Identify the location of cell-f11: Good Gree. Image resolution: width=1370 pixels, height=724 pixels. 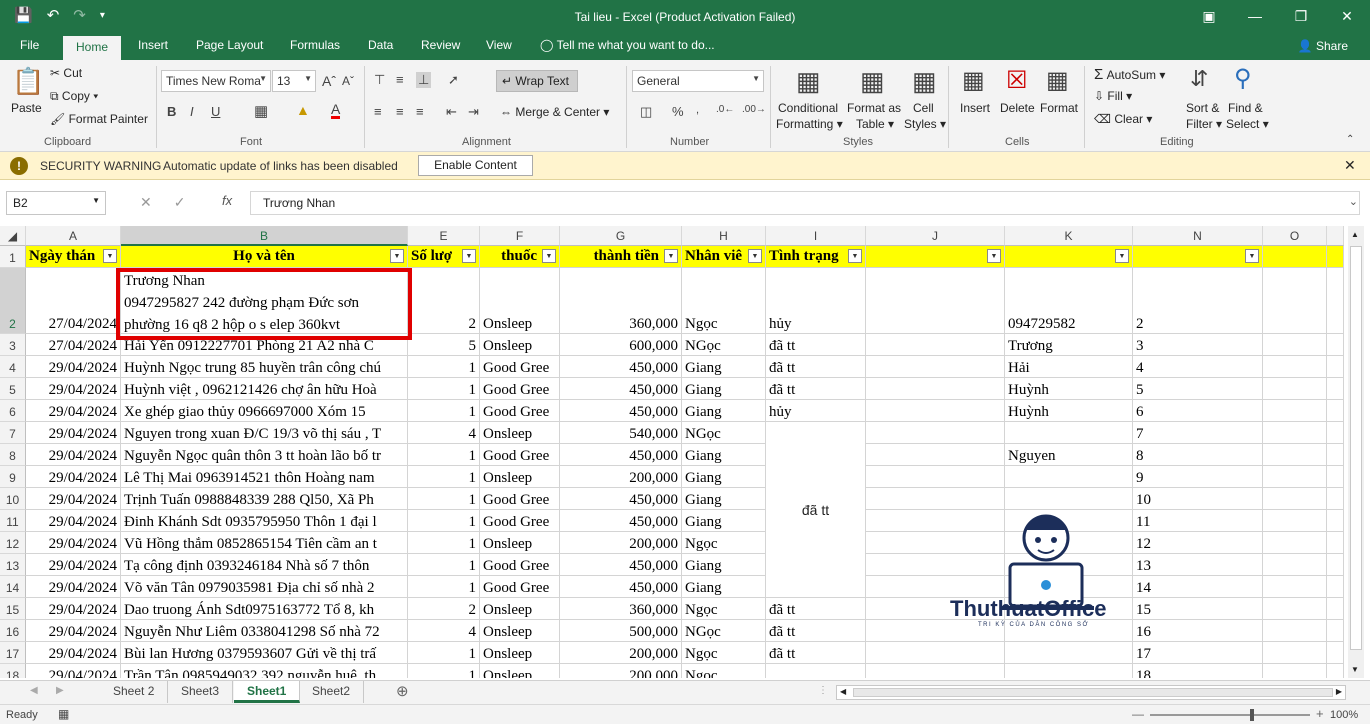
(520, 521).